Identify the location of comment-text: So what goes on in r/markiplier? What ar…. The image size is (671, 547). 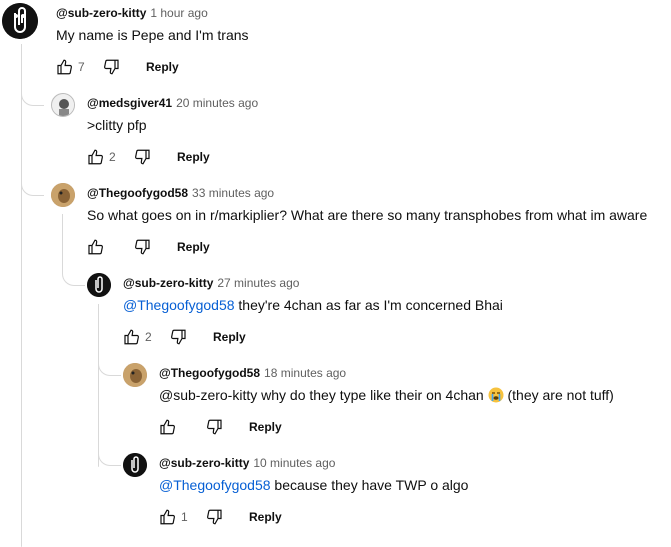
(367, 215).